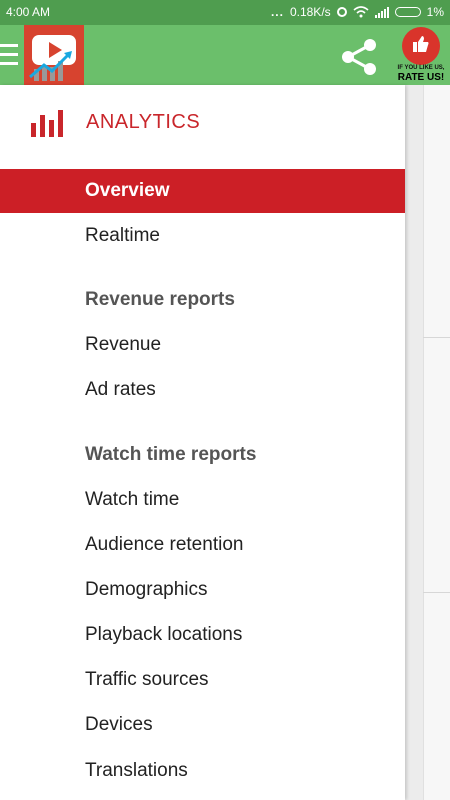 The width and height of the screenshot is (450, 800). What do you see at coordinates (202, 191) in the screenshot?
I see `drawer-item-overview: Overview` at bounding box center [202, 191].